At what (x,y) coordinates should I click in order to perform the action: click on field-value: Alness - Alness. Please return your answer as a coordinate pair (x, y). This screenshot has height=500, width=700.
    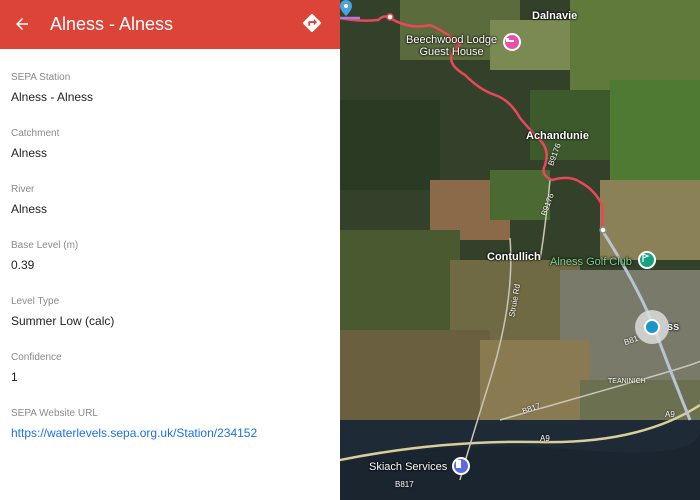
    Looking at the image, I should click on (52, 97).